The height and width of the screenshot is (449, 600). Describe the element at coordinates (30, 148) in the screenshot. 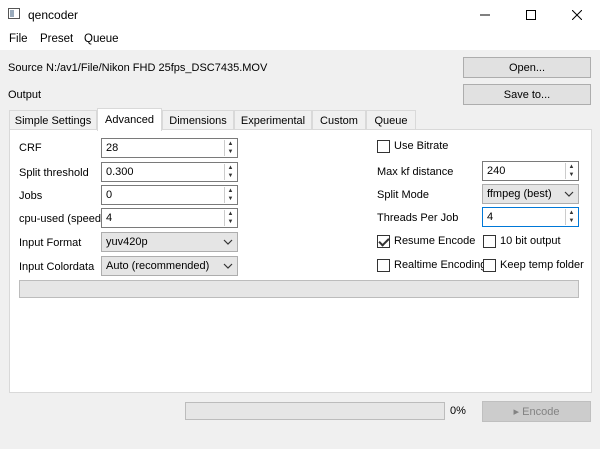

I see `crf-label: CRF` at that location.